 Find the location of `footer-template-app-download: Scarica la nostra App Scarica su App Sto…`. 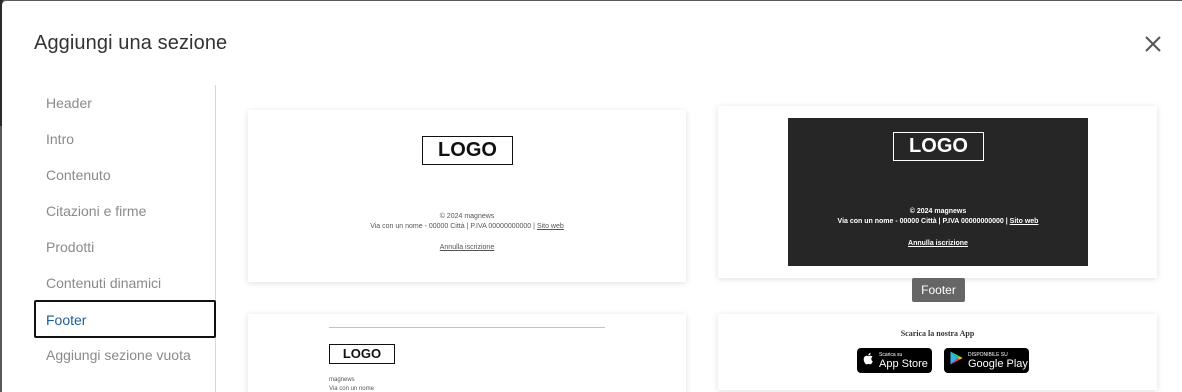

footer-template-app-download: Scarica la nostra App Scarica su App Sto… is located at coordinates (937, 352).